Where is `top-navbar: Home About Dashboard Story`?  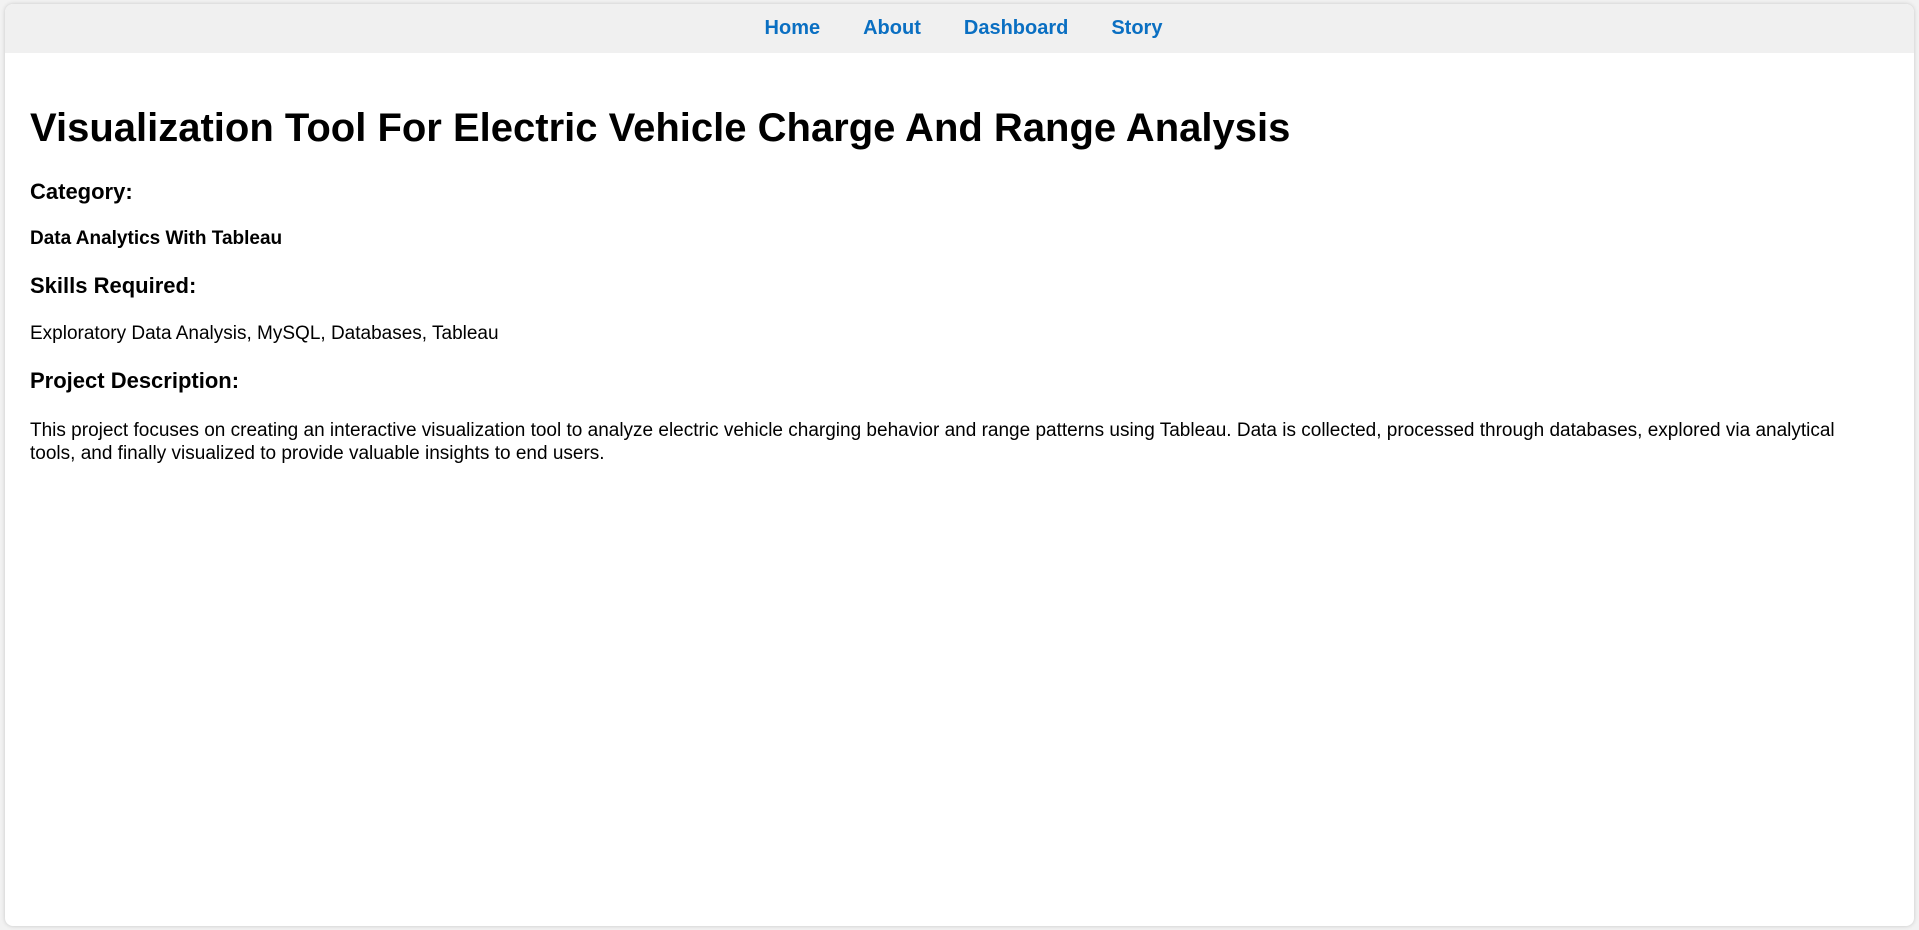
top-navbar: Home About Dashboard Story is located at coordinates (959, 28).